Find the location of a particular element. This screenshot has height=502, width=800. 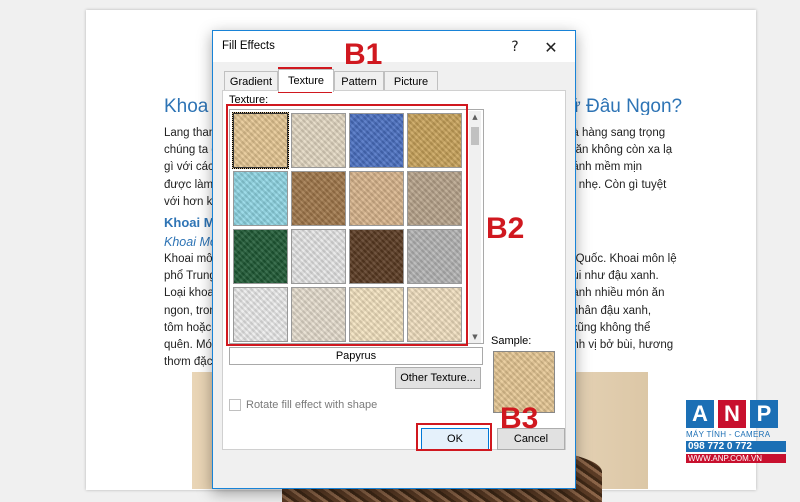

document-line: hành nhiều món ăn is located at coordinates (615, 293).